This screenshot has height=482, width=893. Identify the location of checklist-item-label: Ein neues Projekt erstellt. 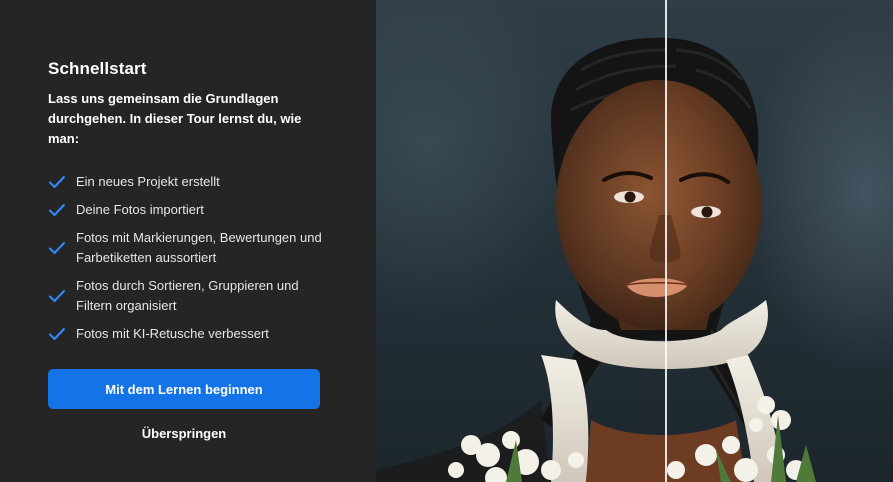
(148, 181).